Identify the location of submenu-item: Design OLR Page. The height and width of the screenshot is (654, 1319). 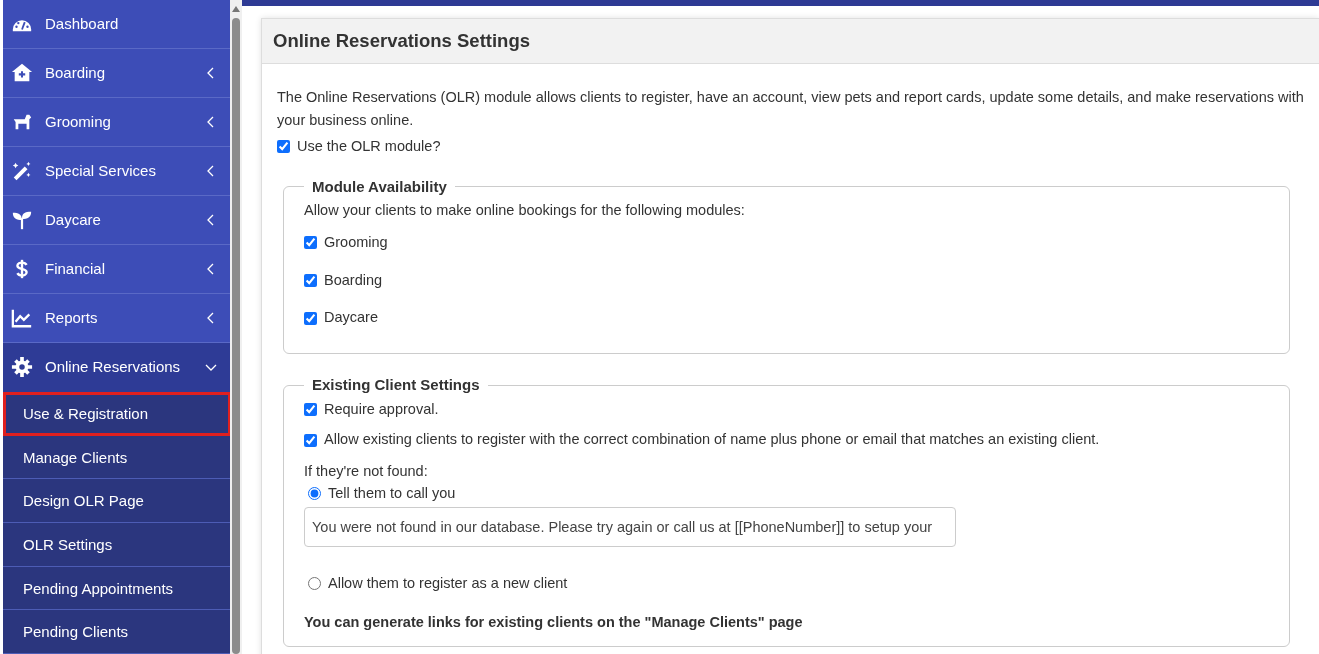
(117, 501).